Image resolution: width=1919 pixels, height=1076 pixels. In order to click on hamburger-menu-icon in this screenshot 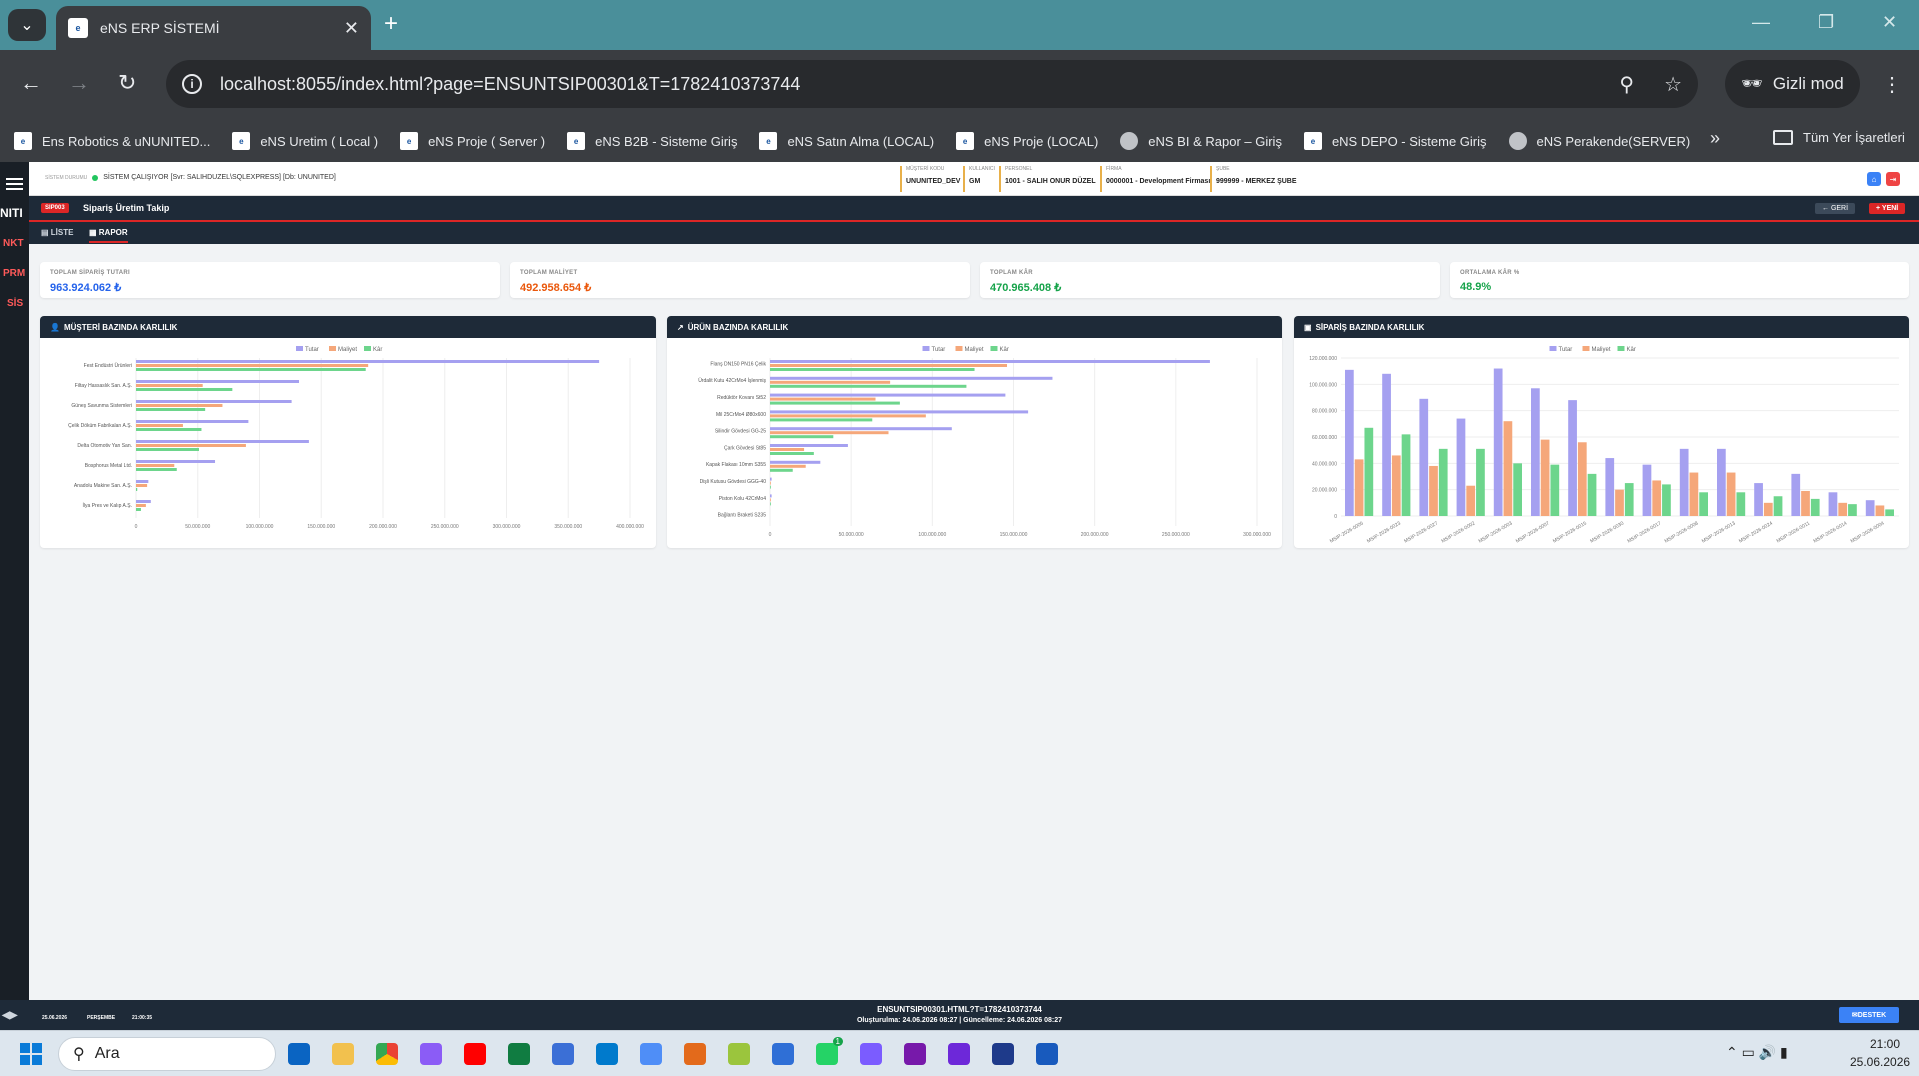, I will do `click(14, 179)`.